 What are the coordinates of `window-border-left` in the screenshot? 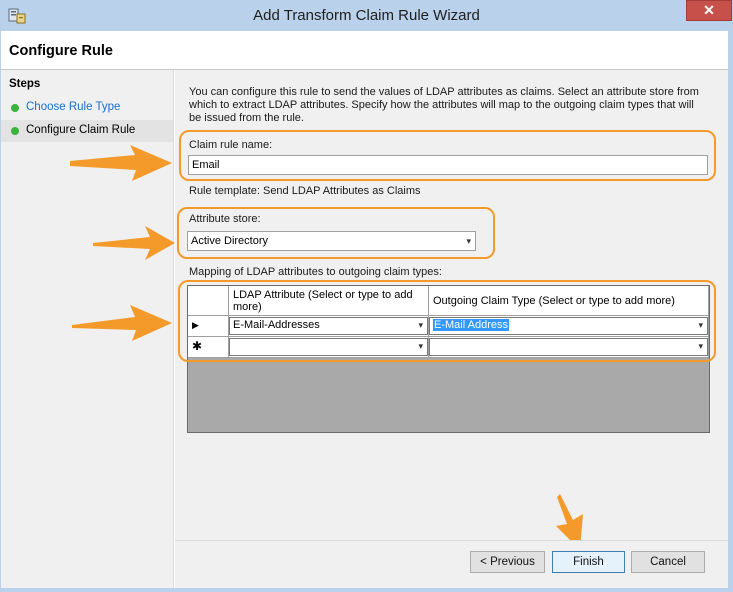 It's located at (0, 311).